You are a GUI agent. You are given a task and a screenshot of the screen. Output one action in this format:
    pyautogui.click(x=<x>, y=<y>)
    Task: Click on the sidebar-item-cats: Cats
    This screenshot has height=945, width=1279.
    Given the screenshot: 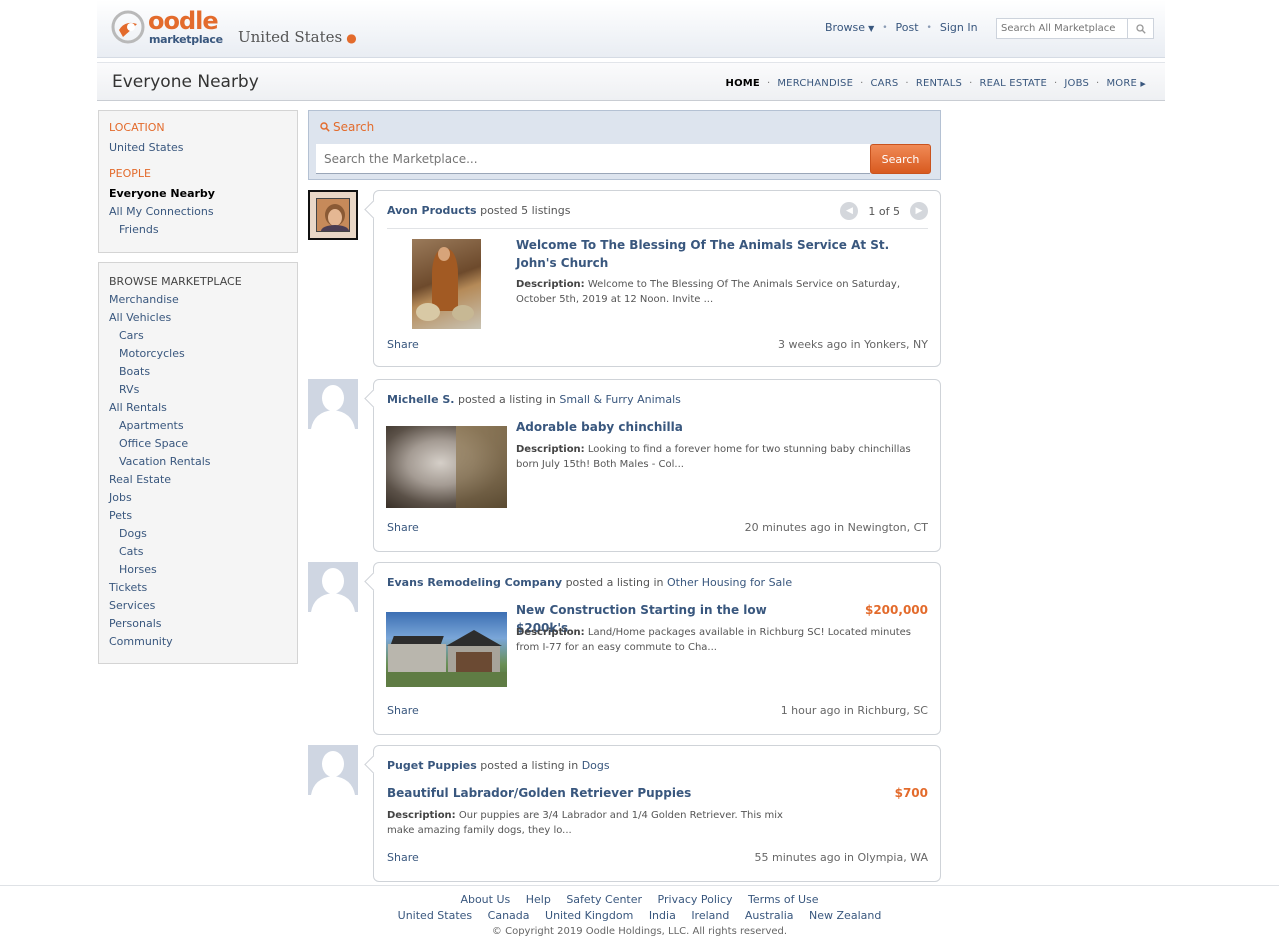 What is the action you would take?
    pyautogui.click(x=198, y=552)
    